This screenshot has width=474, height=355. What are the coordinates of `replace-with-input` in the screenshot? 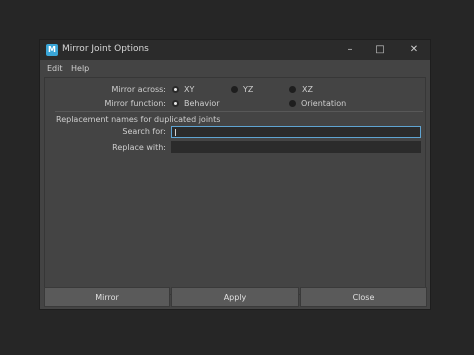 It's located at (296, 147).